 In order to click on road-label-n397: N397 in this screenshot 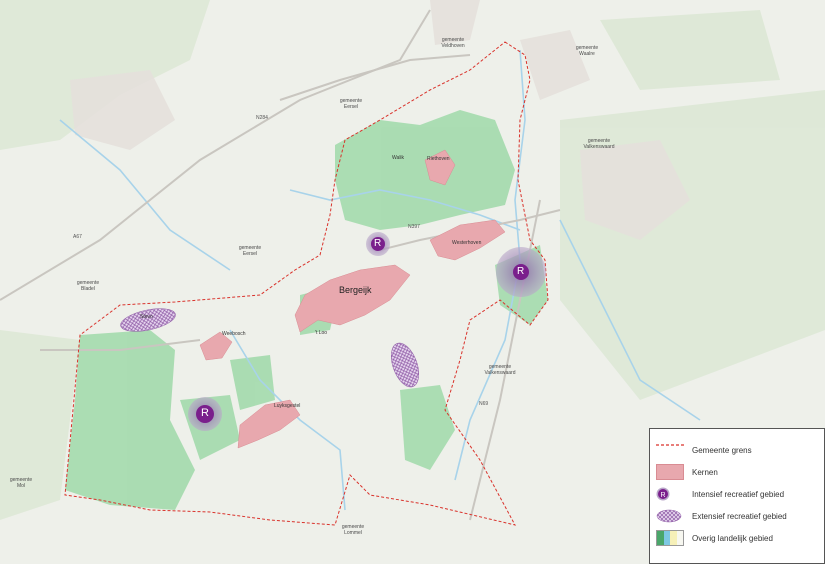, I will do `click(414, 227)`.